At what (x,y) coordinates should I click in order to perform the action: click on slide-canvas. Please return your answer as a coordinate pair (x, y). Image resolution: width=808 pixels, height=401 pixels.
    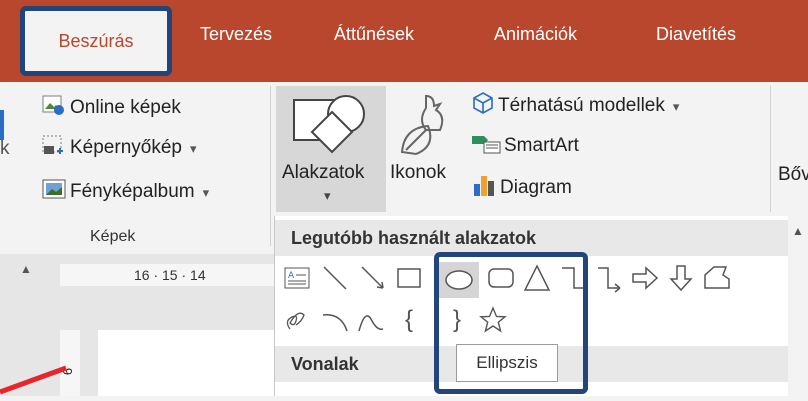
    Looking at the image, I should click on (186, 363).